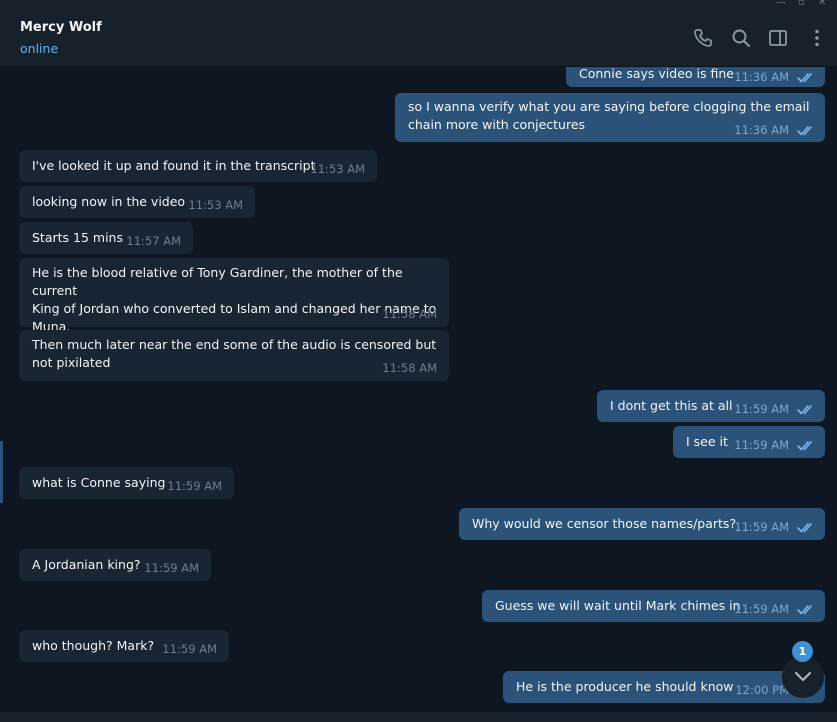 This screenshot has width=837, height=722. I want to click on window-title-bar: — ▫ ✕, so click(418, 5).